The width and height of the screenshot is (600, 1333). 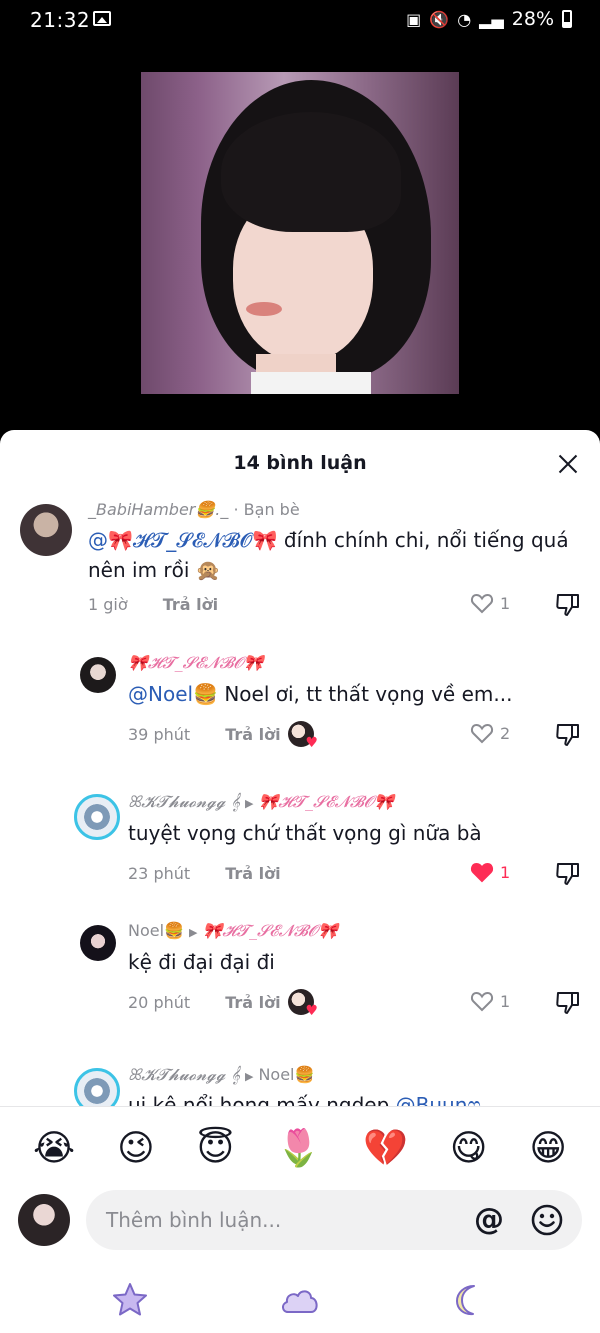 What do you see at coordinates (204, 1002) in the screenshot?
I see `comment-meta: 20 phút Trả lời` at bounding box center [204, 1002].